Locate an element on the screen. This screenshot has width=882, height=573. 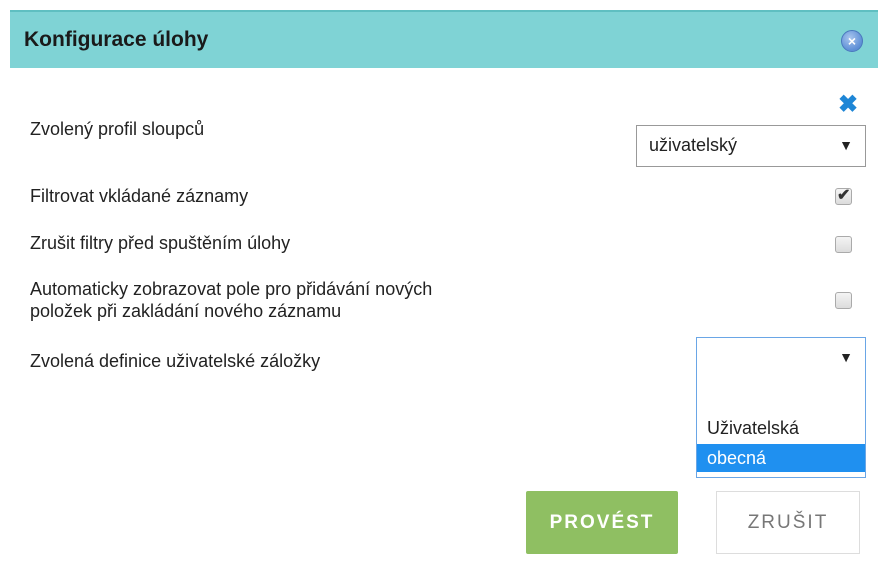
filter-inserted-checkbox: ✔ is located at coordinates (843, 196).